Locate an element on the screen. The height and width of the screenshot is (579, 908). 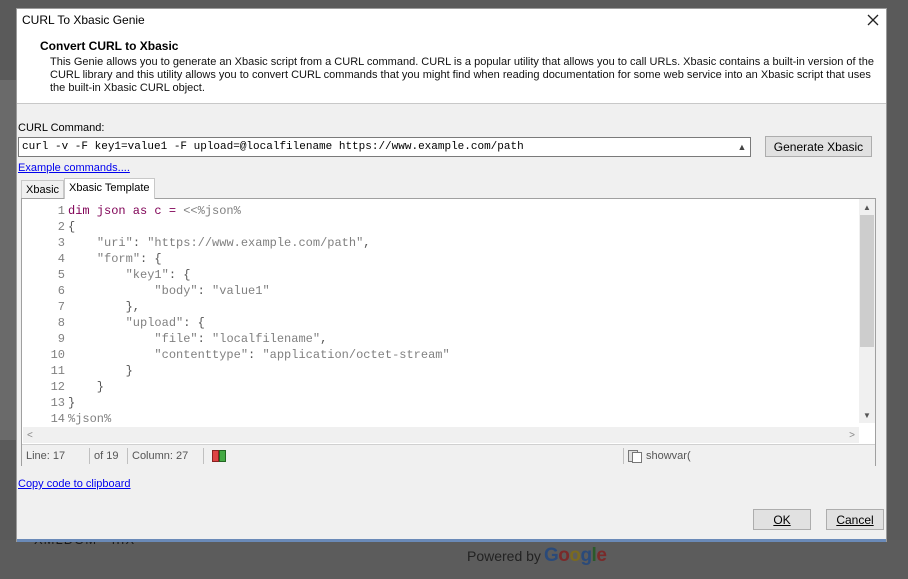
curl-command-label: CURL Command: is located at coordinates (61, 128).